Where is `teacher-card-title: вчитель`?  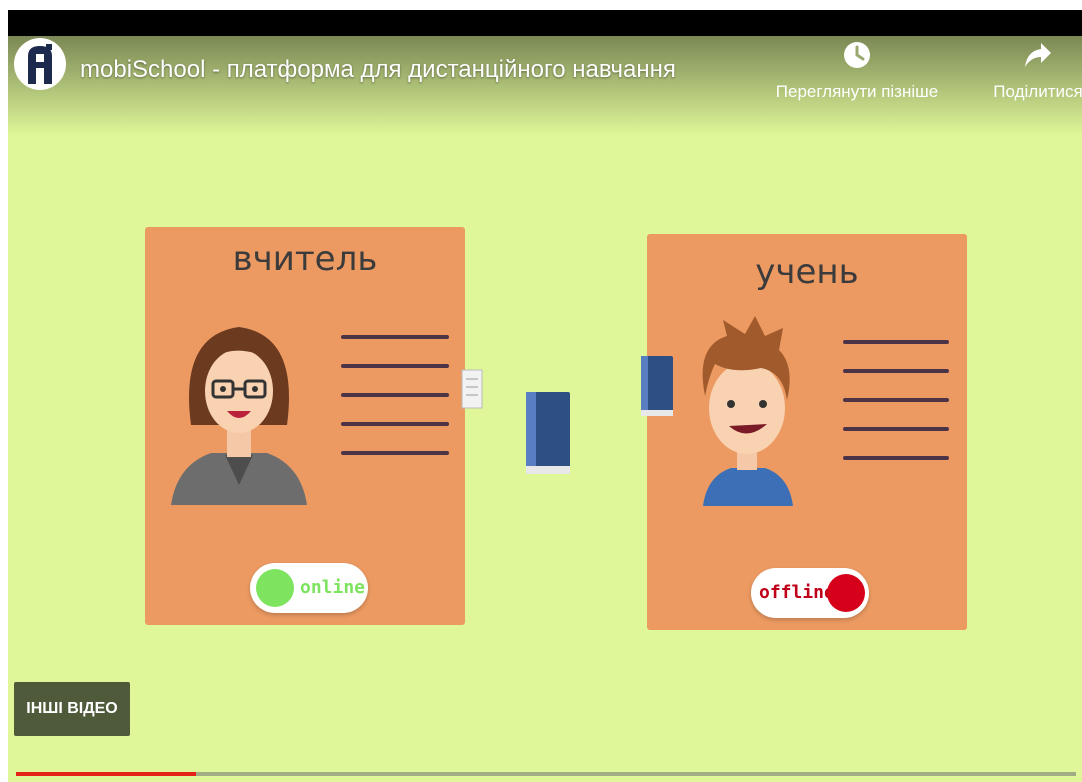
teacher-card-title: вчитель is located at coordinates (305, 259).